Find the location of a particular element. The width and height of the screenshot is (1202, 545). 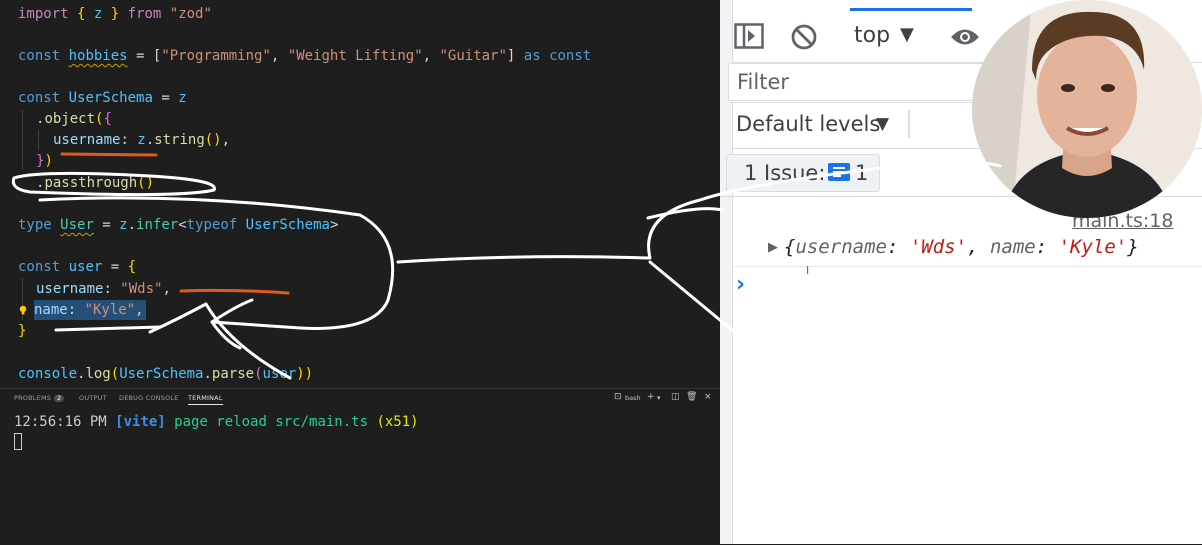

split-terminal-icon: ◫ is located at coordinates (675, 397).